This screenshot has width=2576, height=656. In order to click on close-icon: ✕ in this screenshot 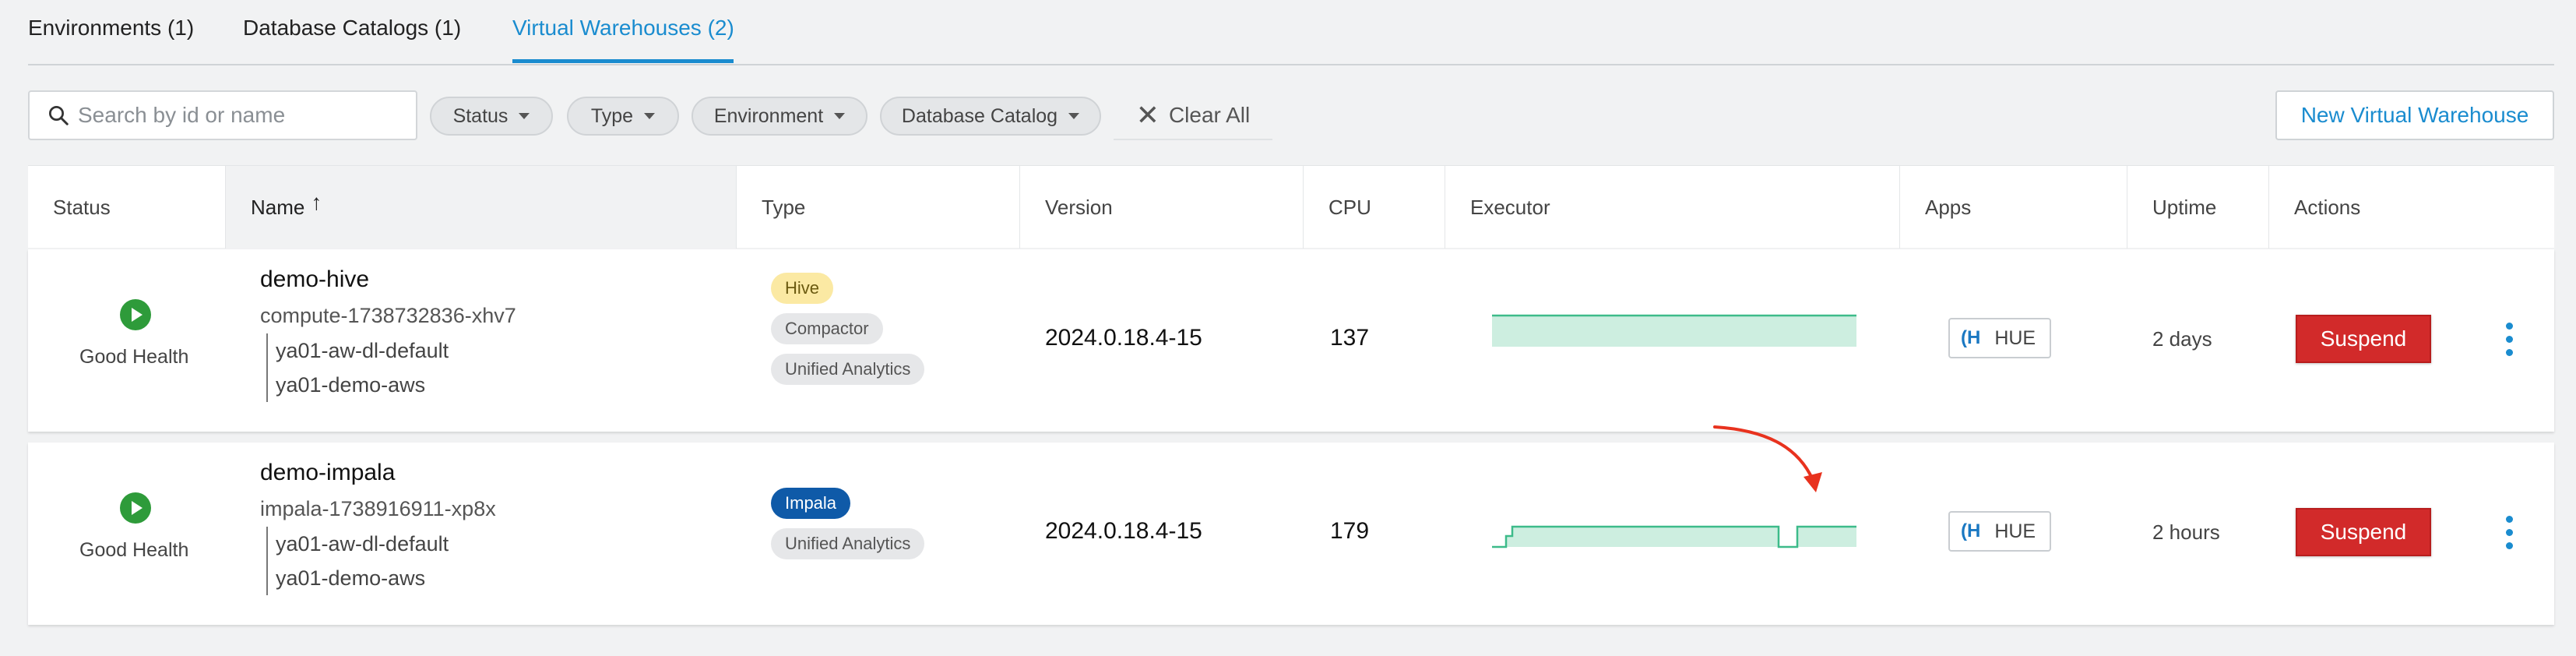, I will do `click(1147, 115)`.